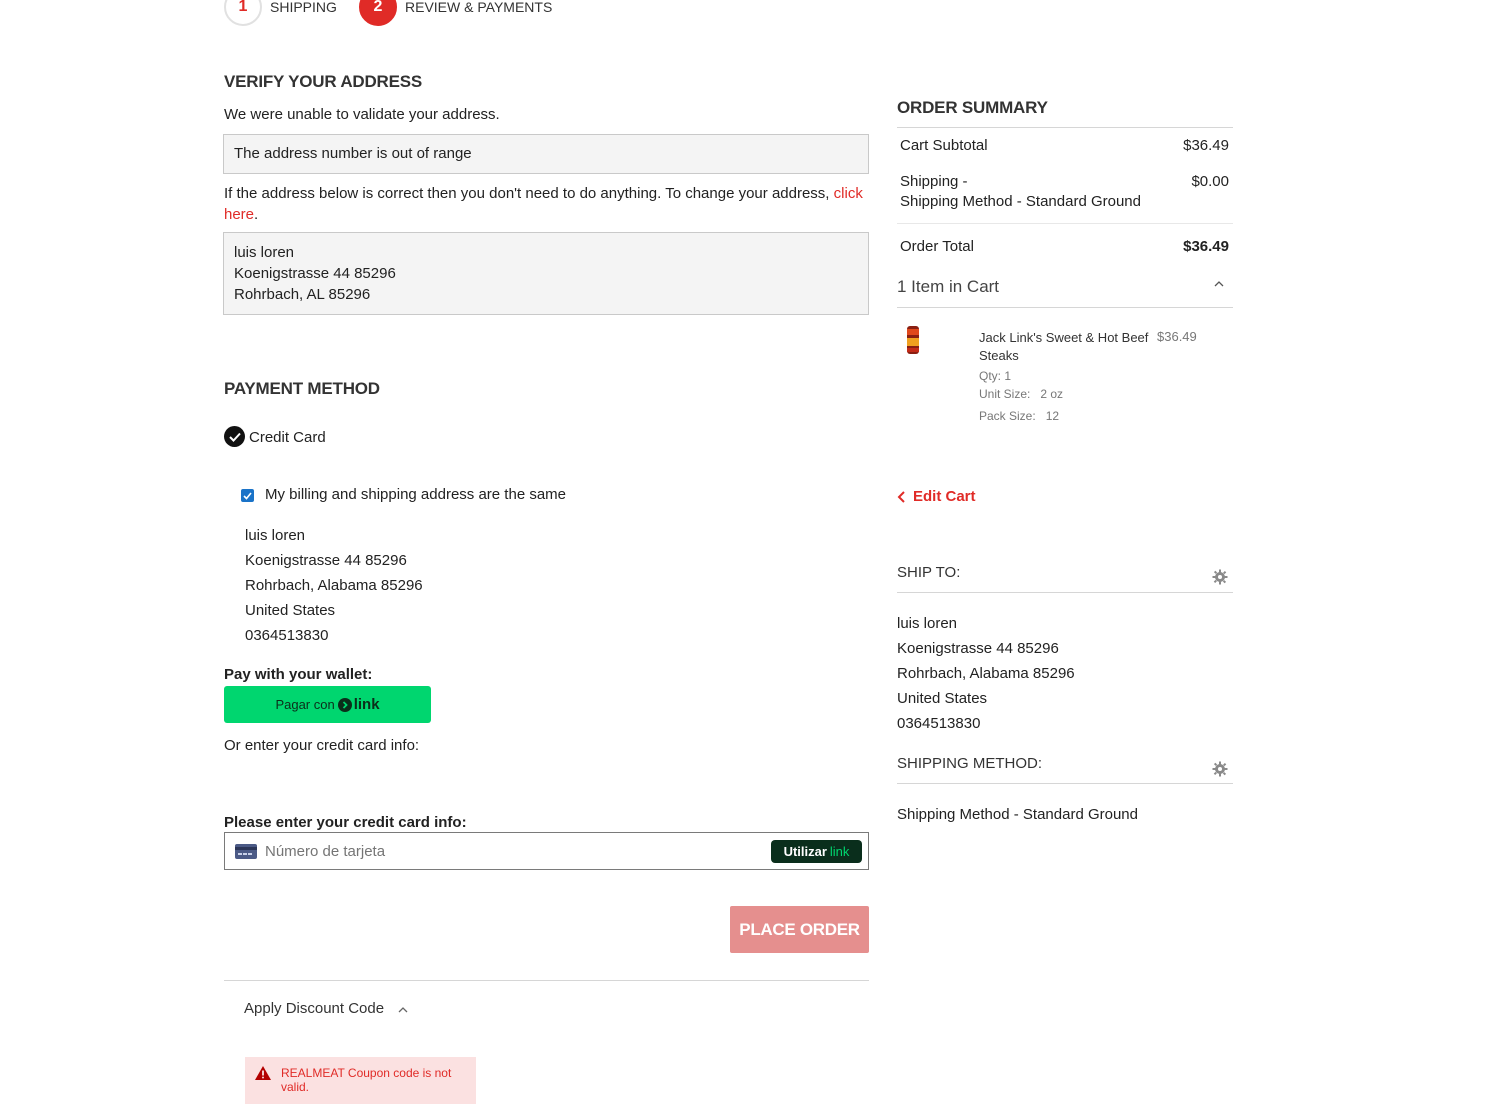  I want to click on shipping-method-title: Shipping Method:, so click(970, 763).